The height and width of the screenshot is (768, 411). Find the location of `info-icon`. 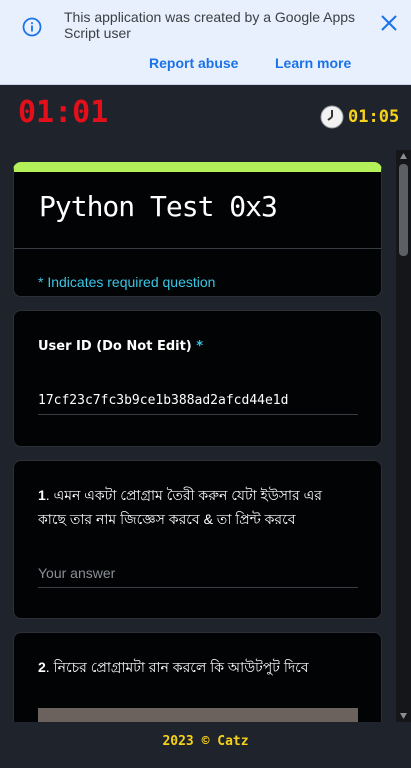

info-icon is located at coordinates (32, 27).